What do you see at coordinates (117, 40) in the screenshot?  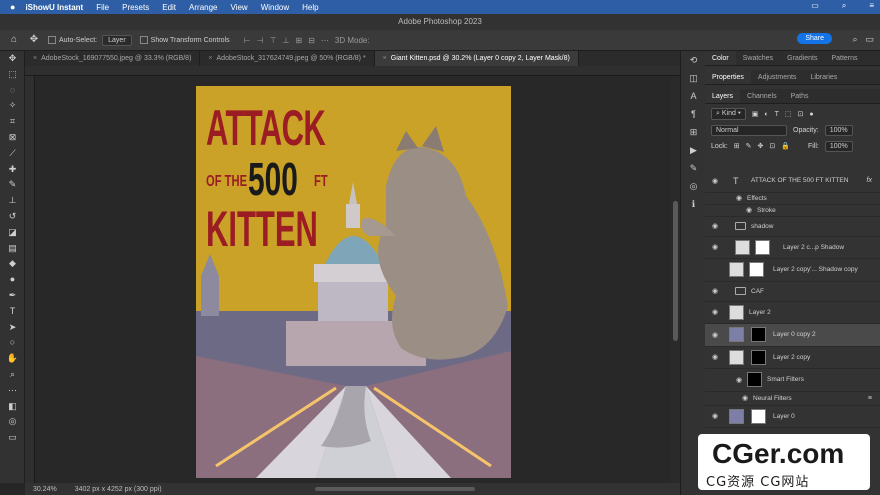 I see `auto-select-dropdown: Layer` at bounding box center [117, 40].